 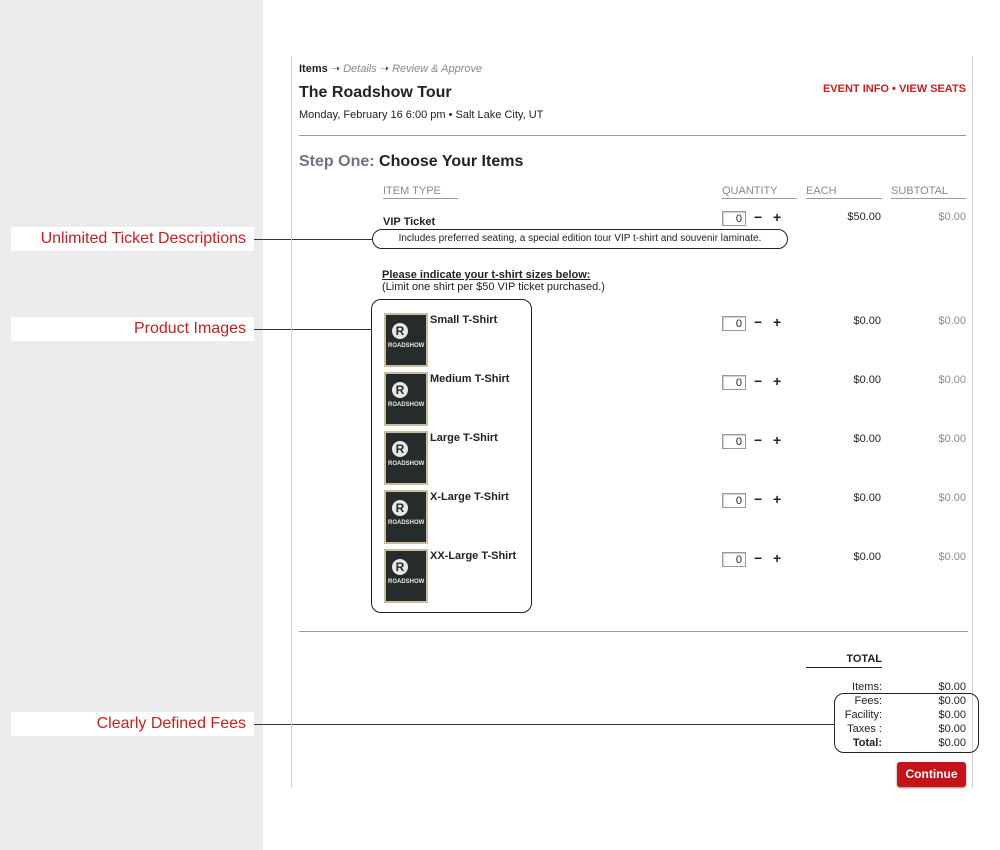 I want to click on col-quantity: QUANTITY, so click(x=759, y=192).